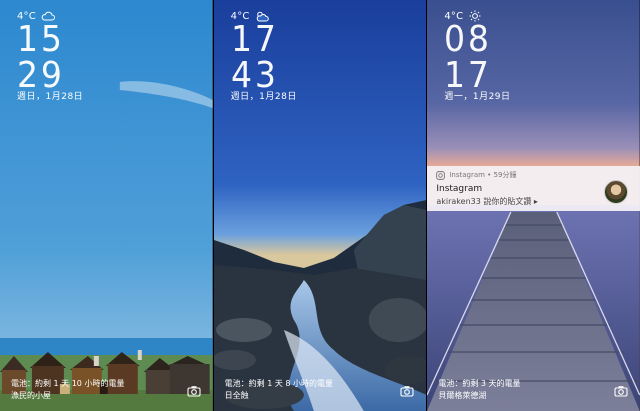 This screenshot has height=411, width=640. Describe the element at coordinates (279, 383) in the screenshot. I see `battery-status: 電池：約剩 1 天 8 小時的電量` at that location.